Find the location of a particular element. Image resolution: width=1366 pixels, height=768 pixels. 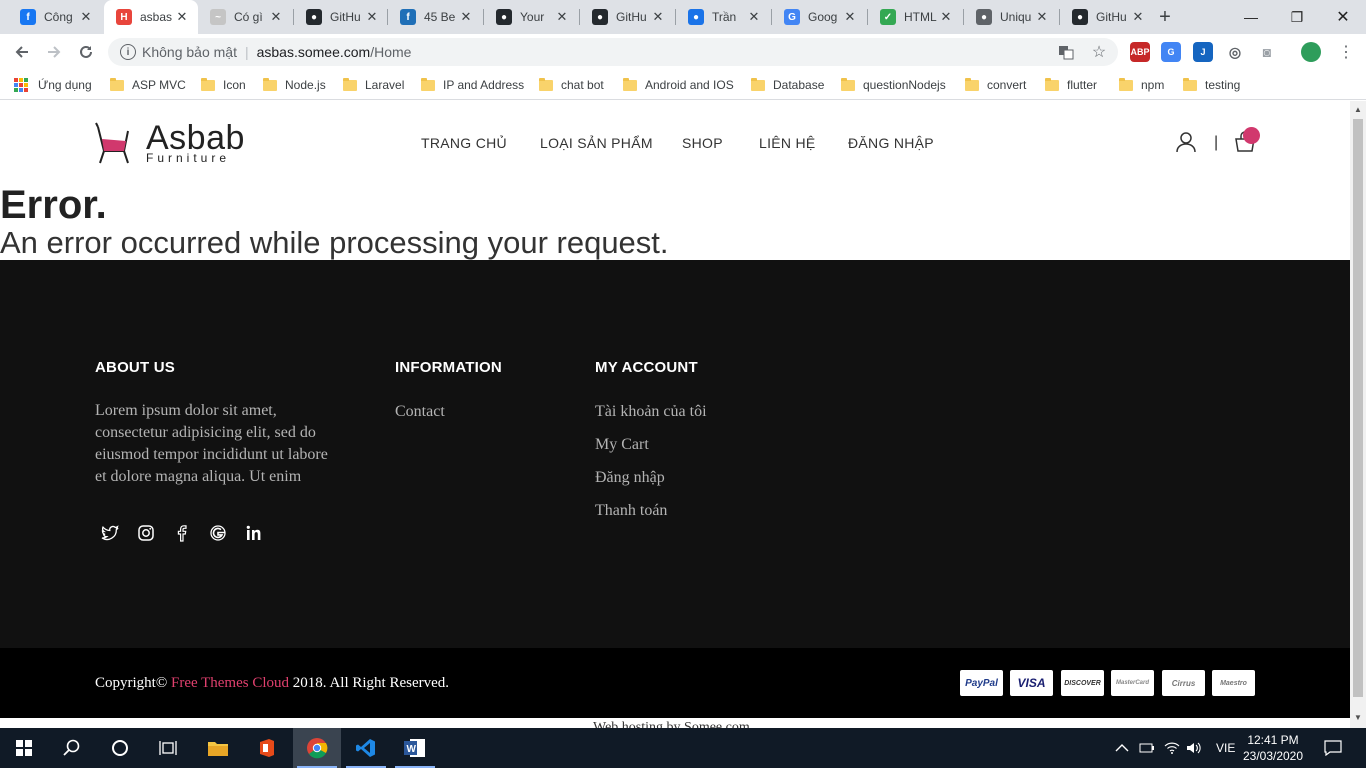

translate-icon is located at coordinates (1066, 52).